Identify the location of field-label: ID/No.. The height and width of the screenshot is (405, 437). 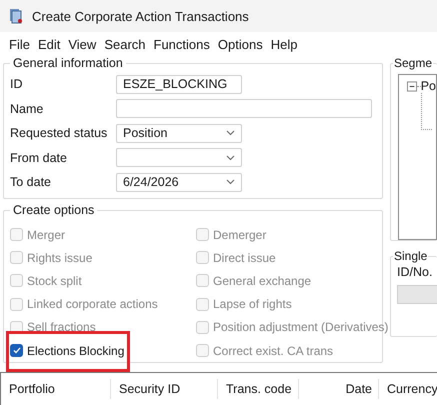
(414, 272).